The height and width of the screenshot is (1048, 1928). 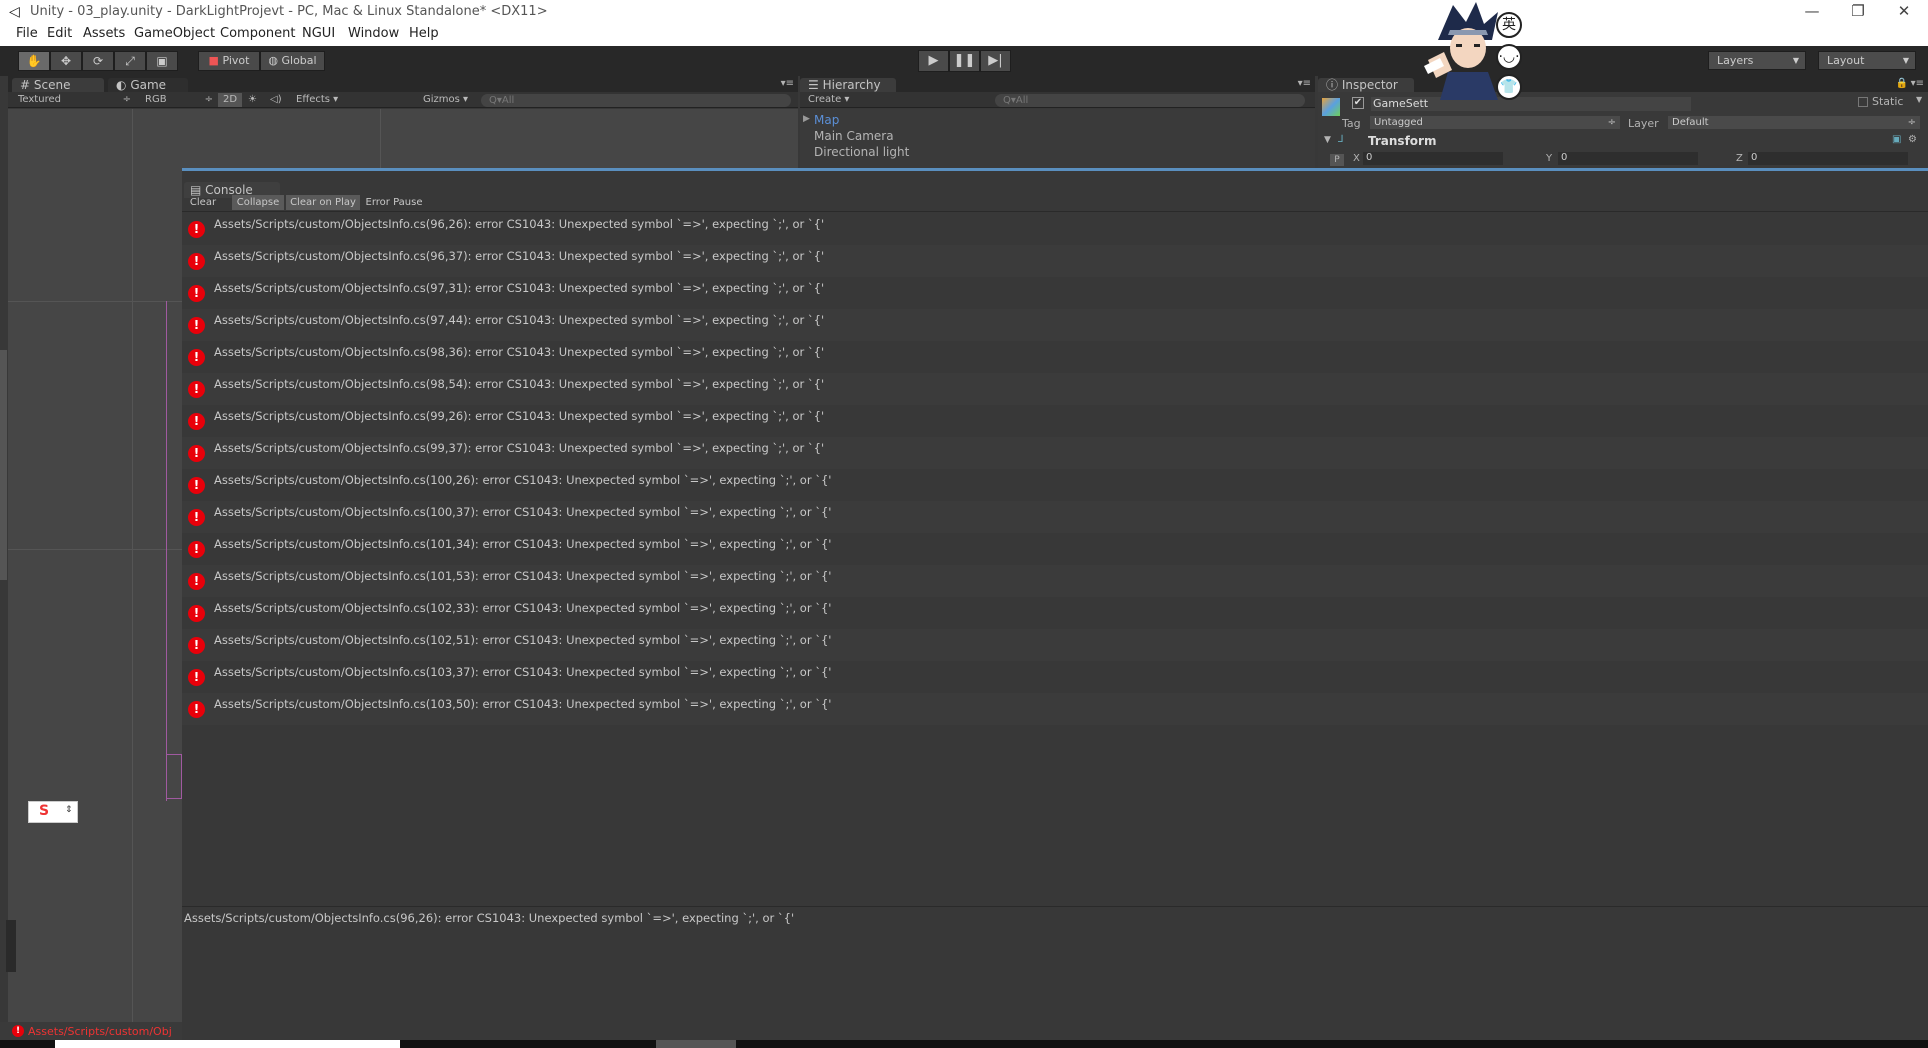 What do you see at coordinates (91, 1032) in the screenshot?
I see `status-bar: ! Assets/Scripts/custom/Obj` at bounding box center [91, 1032].